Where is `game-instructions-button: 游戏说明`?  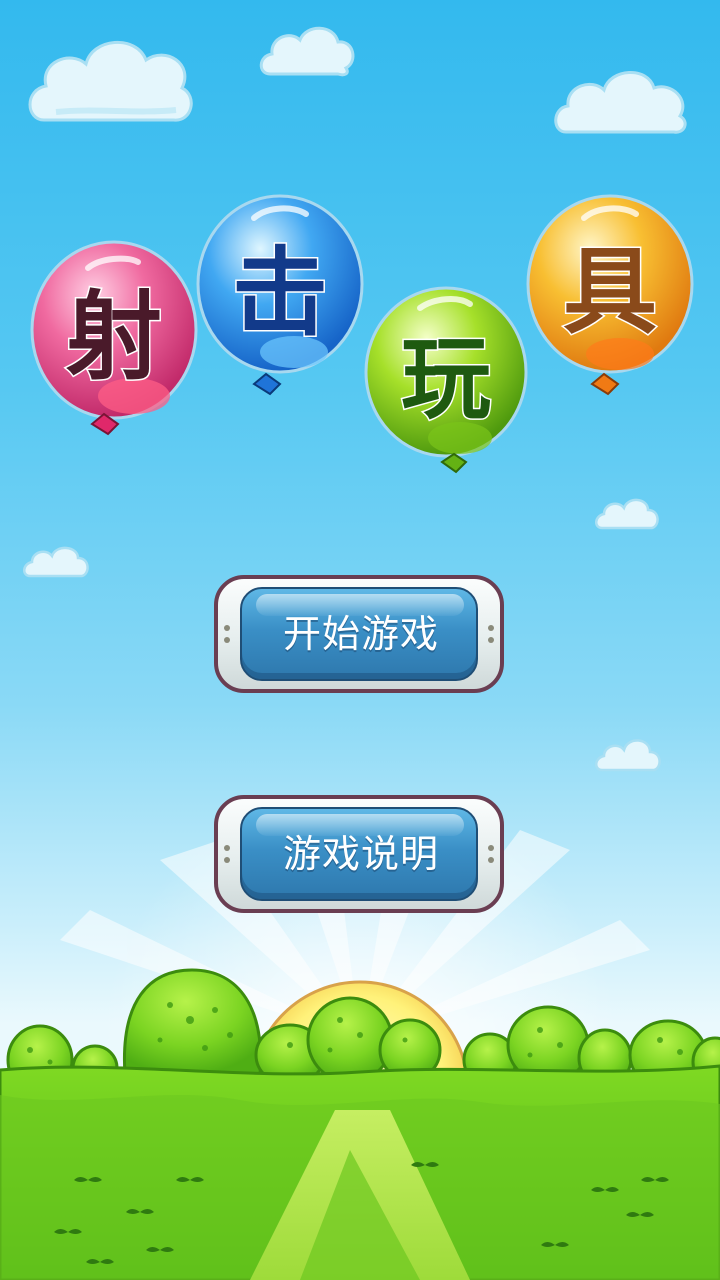 game-instructions-button: 游戏说明 is located at coordinates (359, 854).